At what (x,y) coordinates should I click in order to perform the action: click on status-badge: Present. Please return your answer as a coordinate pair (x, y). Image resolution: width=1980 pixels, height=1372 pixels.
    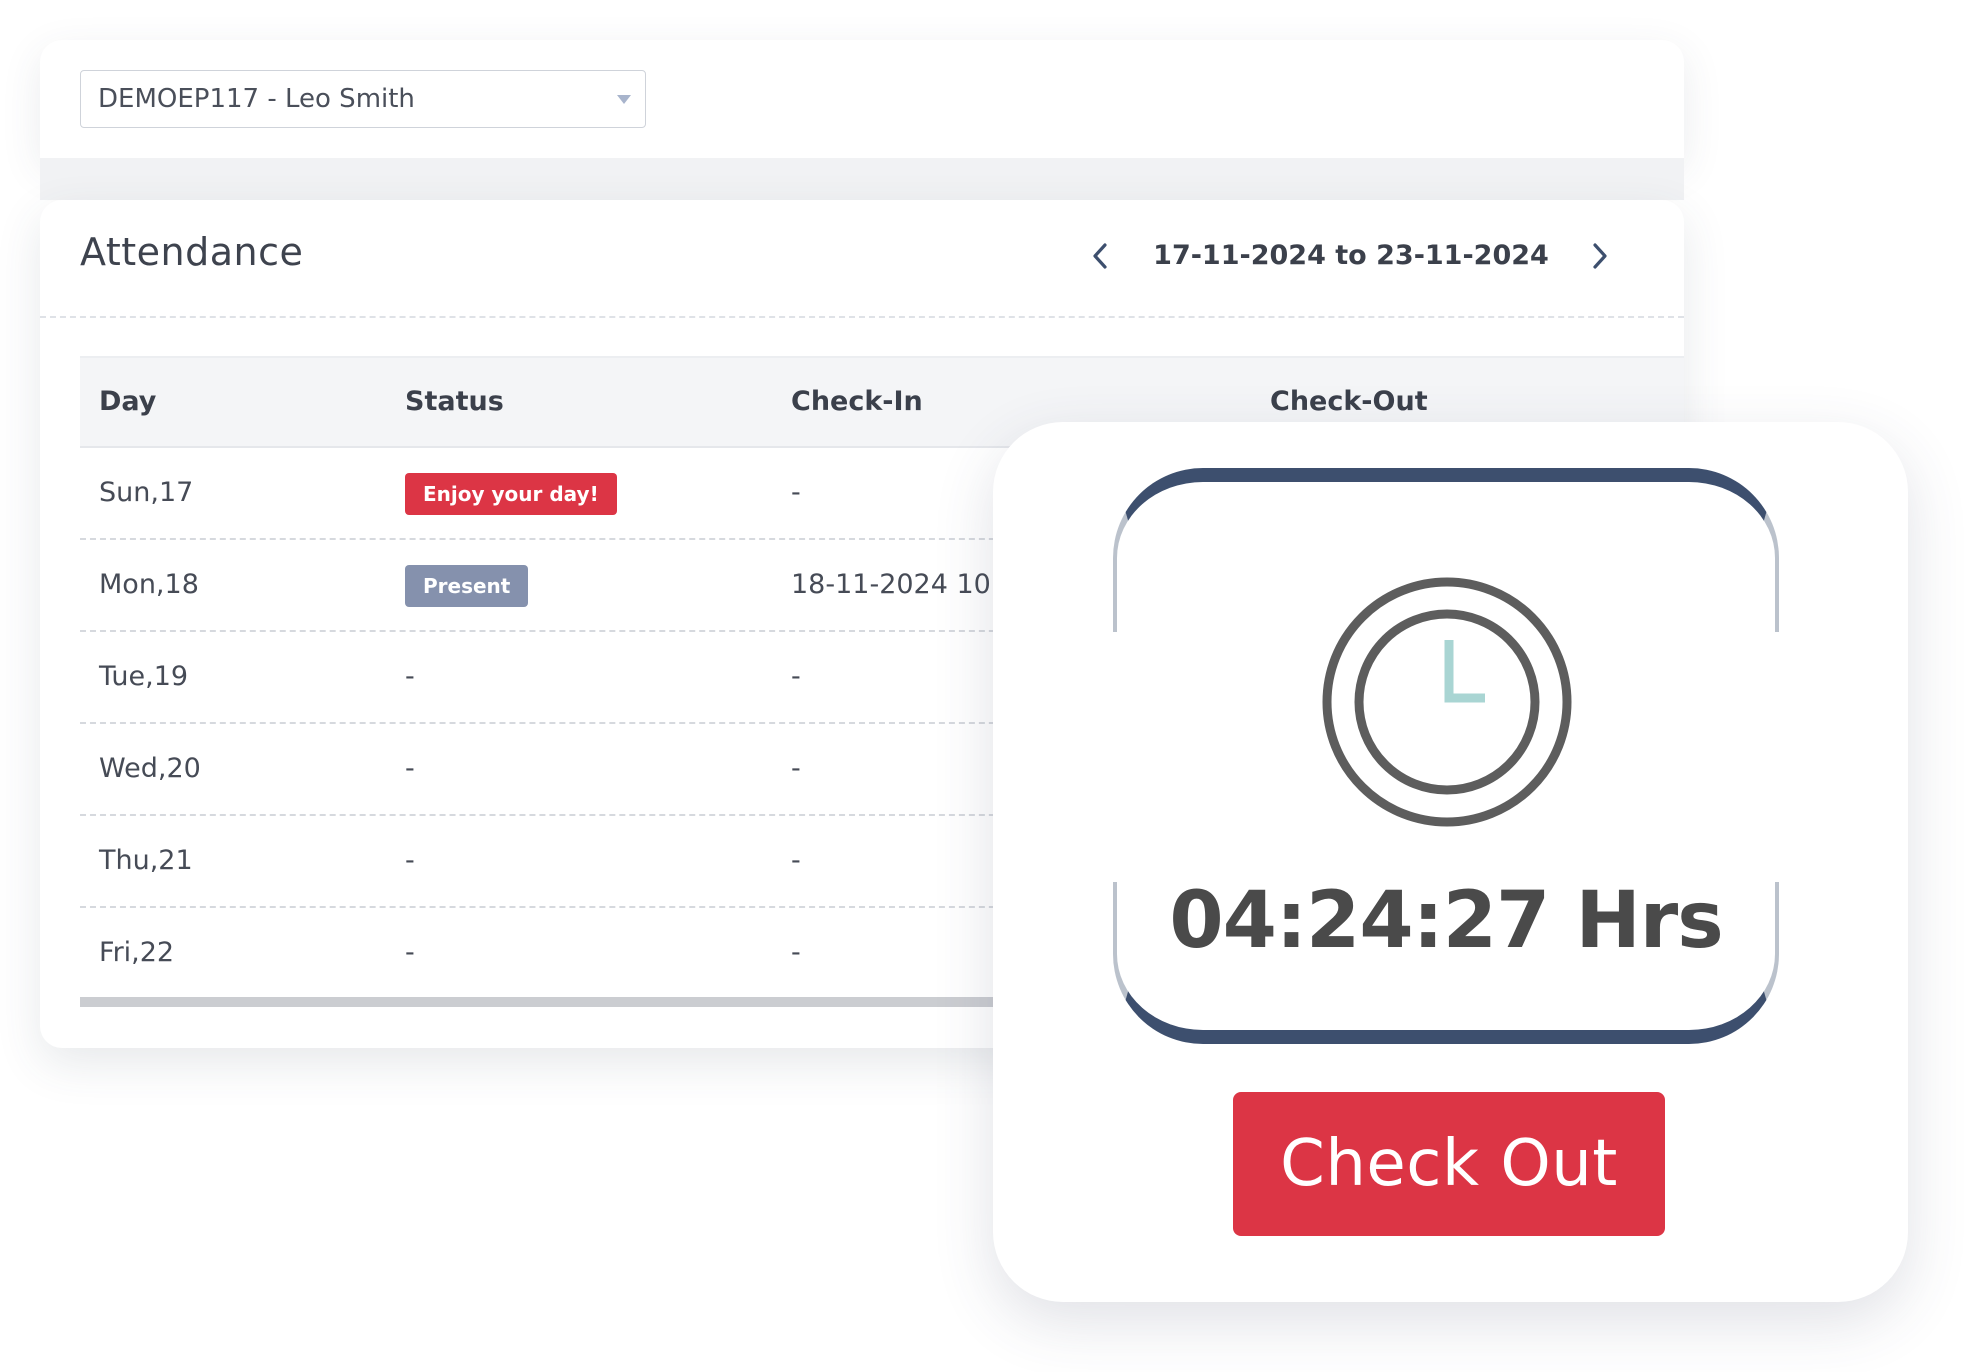
    Looking at the image, I should click on (467, 586).